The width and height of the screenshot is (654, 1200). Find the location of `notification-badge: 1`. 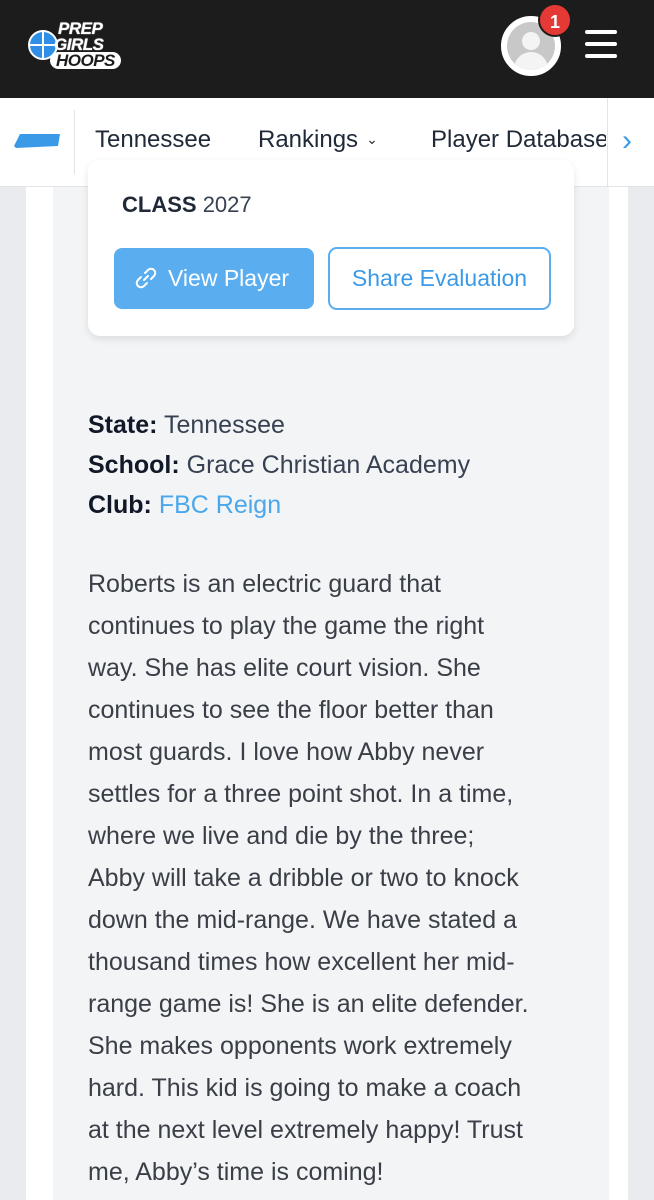

notification-badge: 1 is located at coordinates (555, 20).